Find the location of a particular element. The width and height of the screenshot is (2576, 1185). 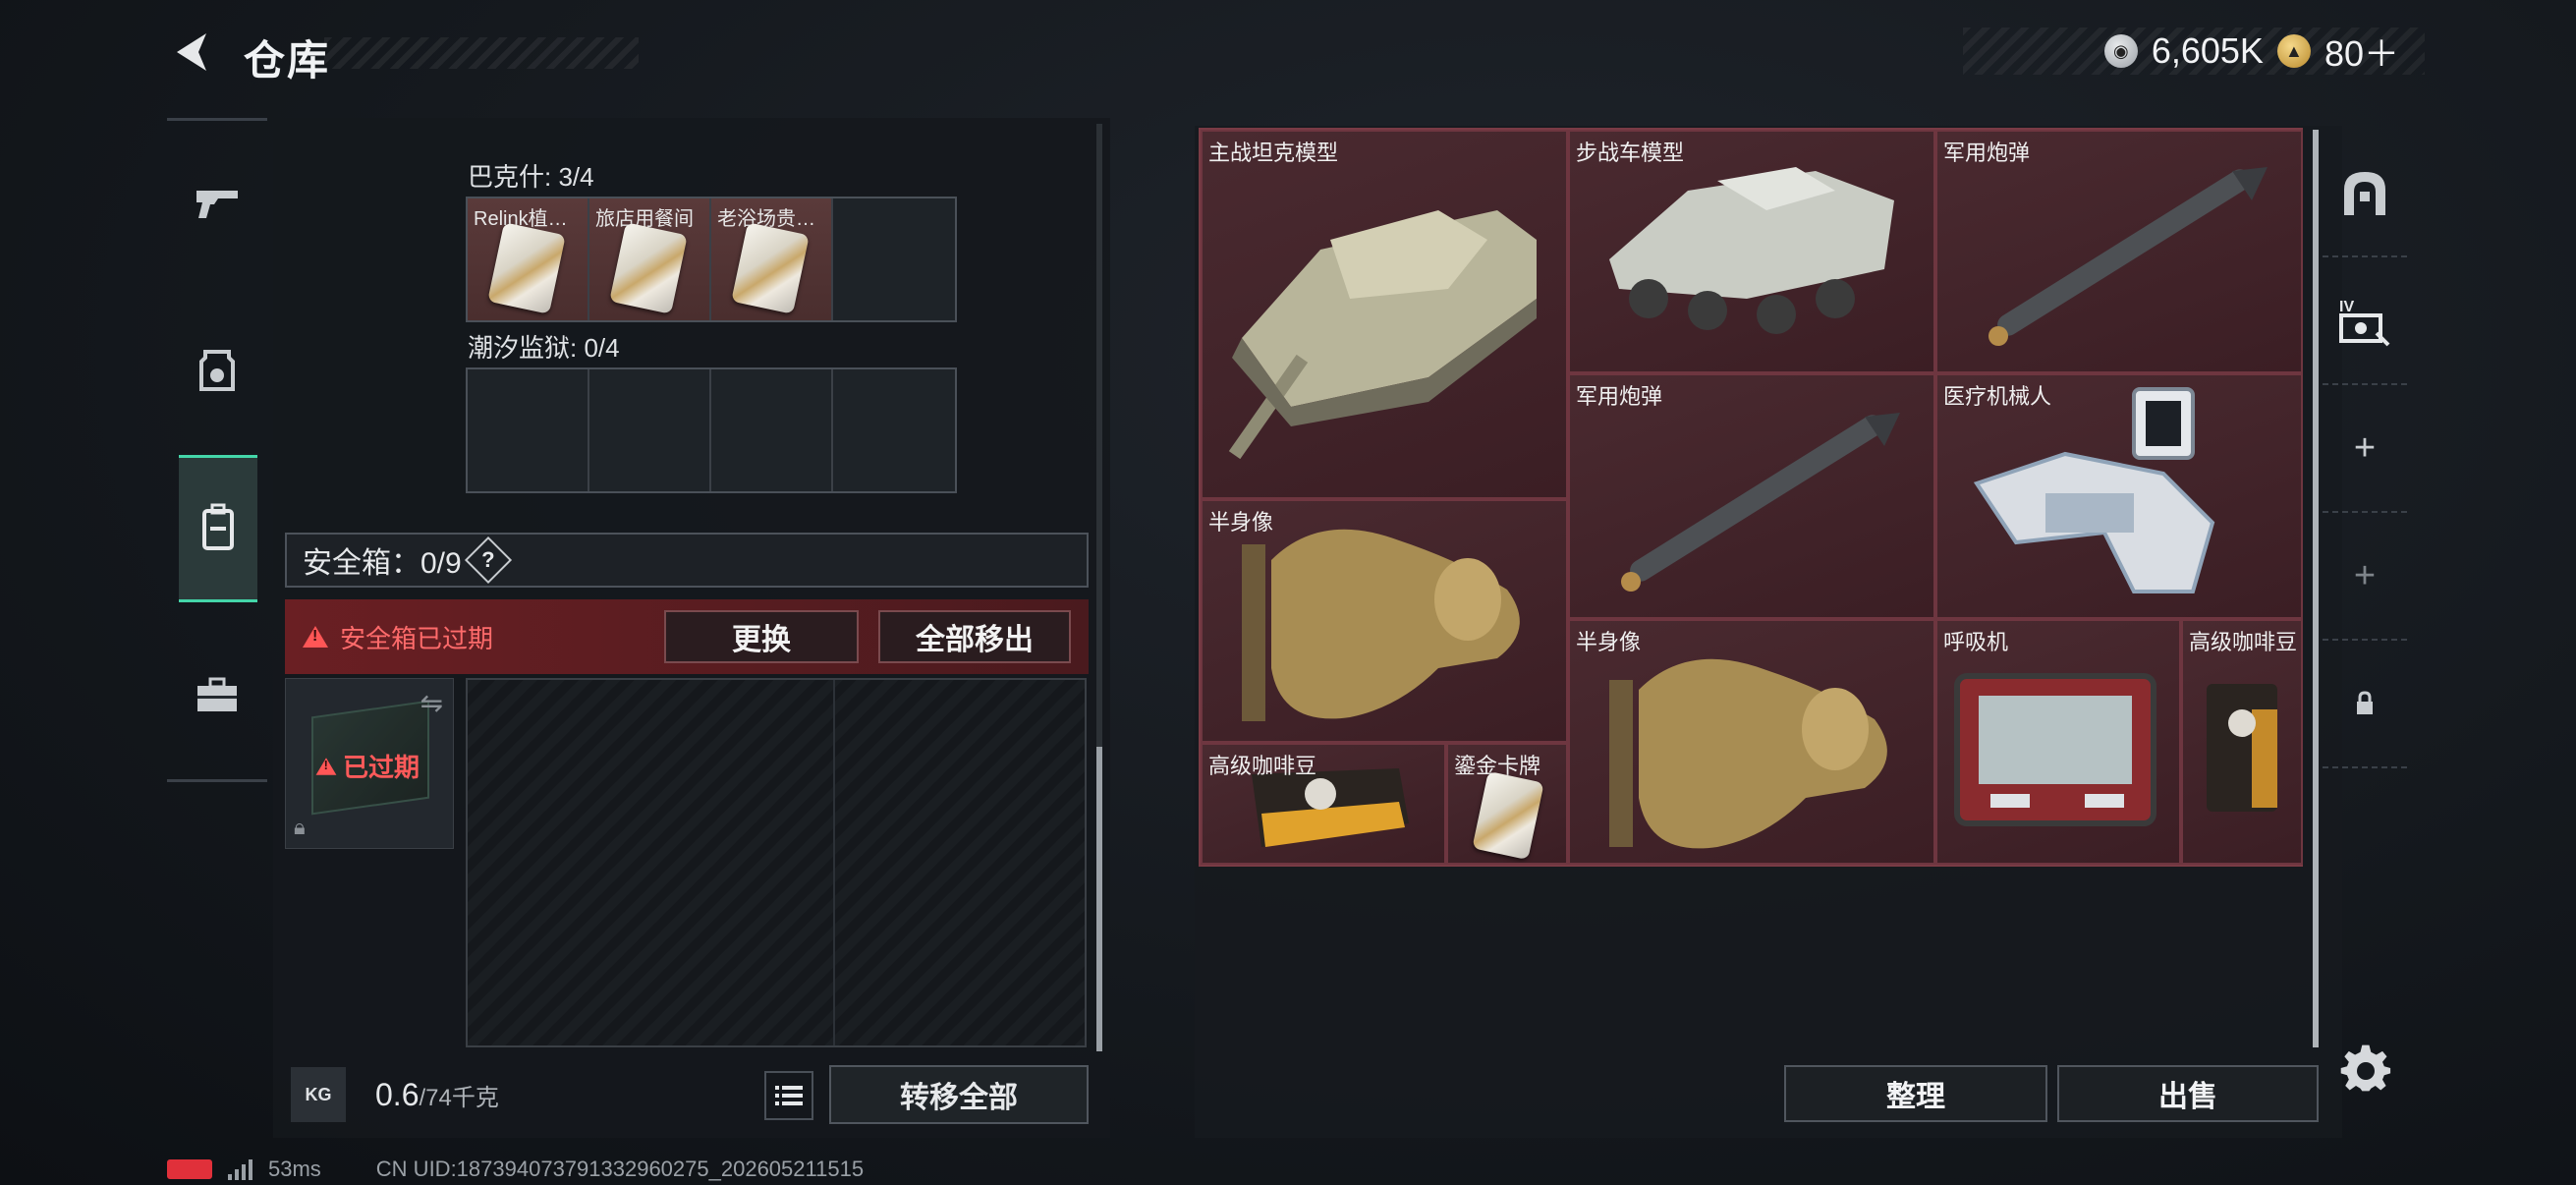

currency-bar: ◉ 6,605K ▲ 80＋ is located at coordinates (2194, 52).